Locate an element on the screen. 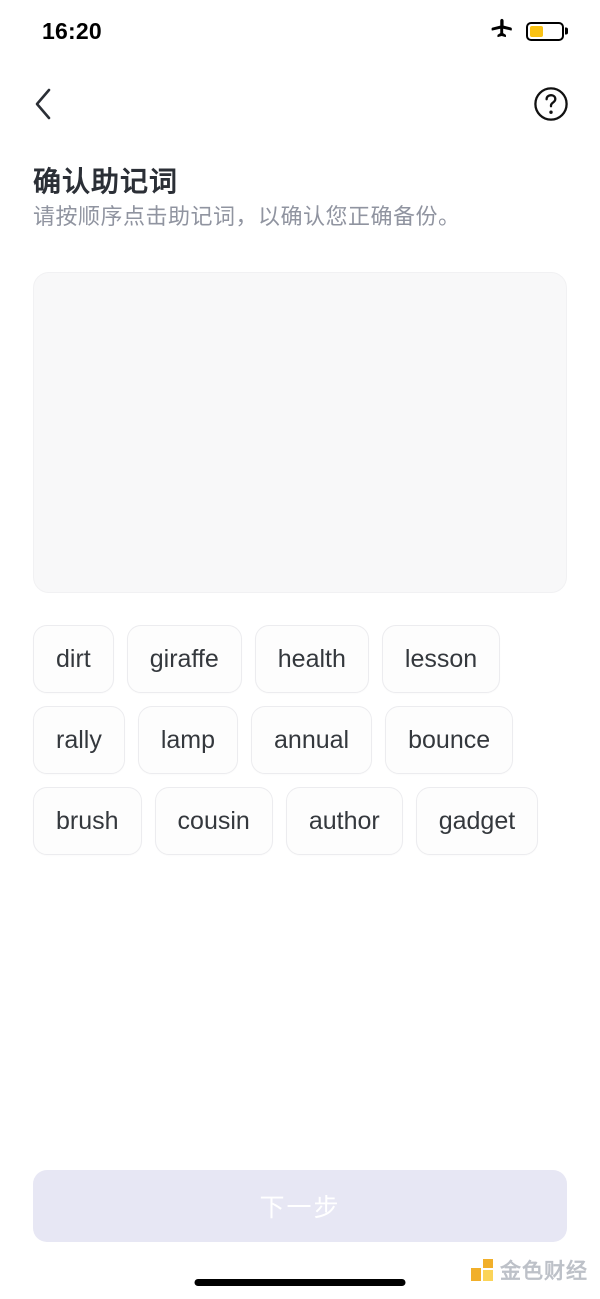  word-chip: author is located at coordinates (344, 821).